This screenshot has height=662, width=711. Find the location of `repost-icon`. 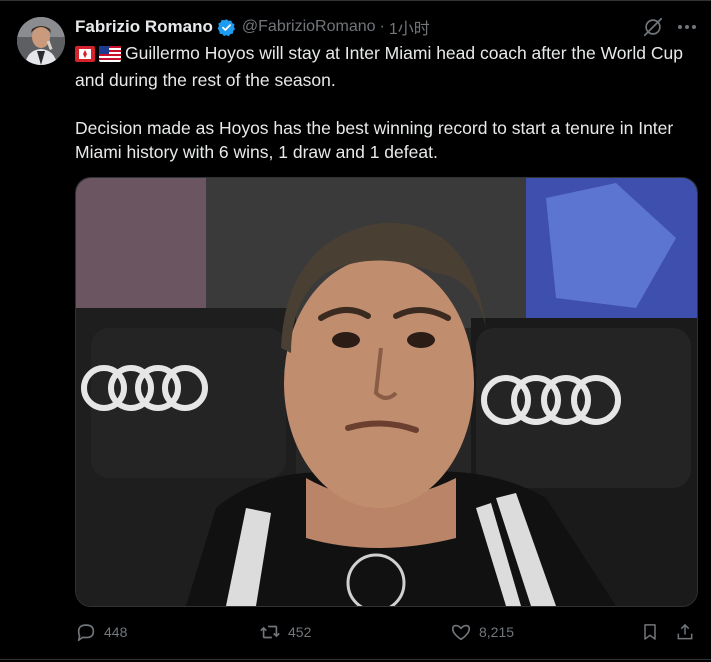

repost-icon is located at coordinates (270, 632).